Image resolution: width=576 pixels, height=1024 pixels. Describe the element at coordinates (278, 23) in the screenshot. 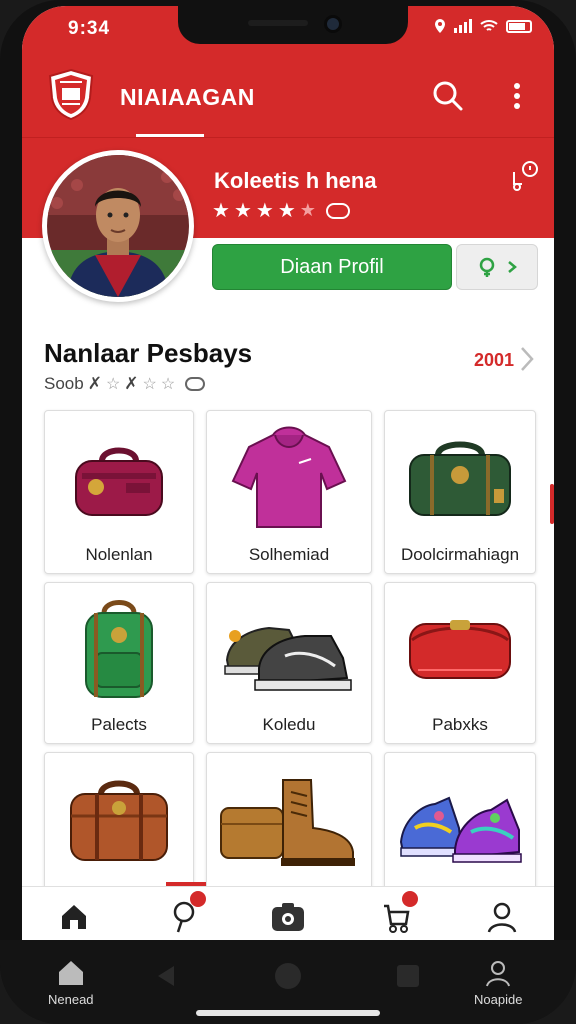

I see `speaker-grille` at that location.